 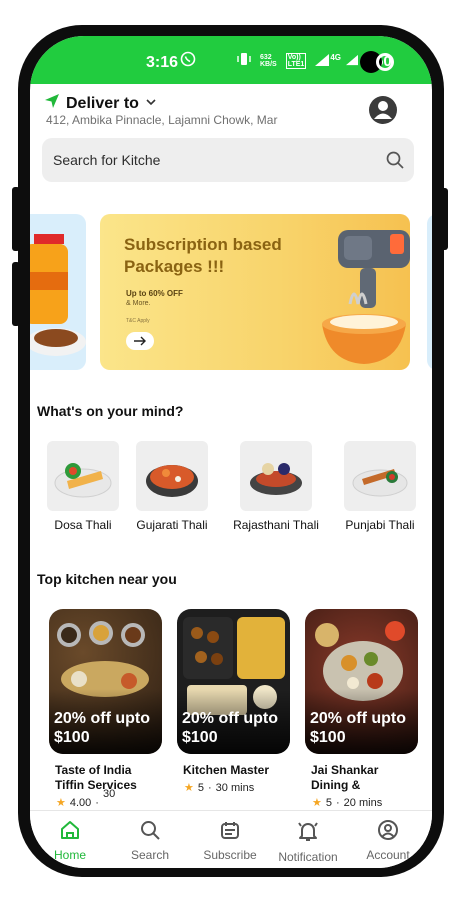 I want to click on status-time: 3:16, so click(x=162, y=62).